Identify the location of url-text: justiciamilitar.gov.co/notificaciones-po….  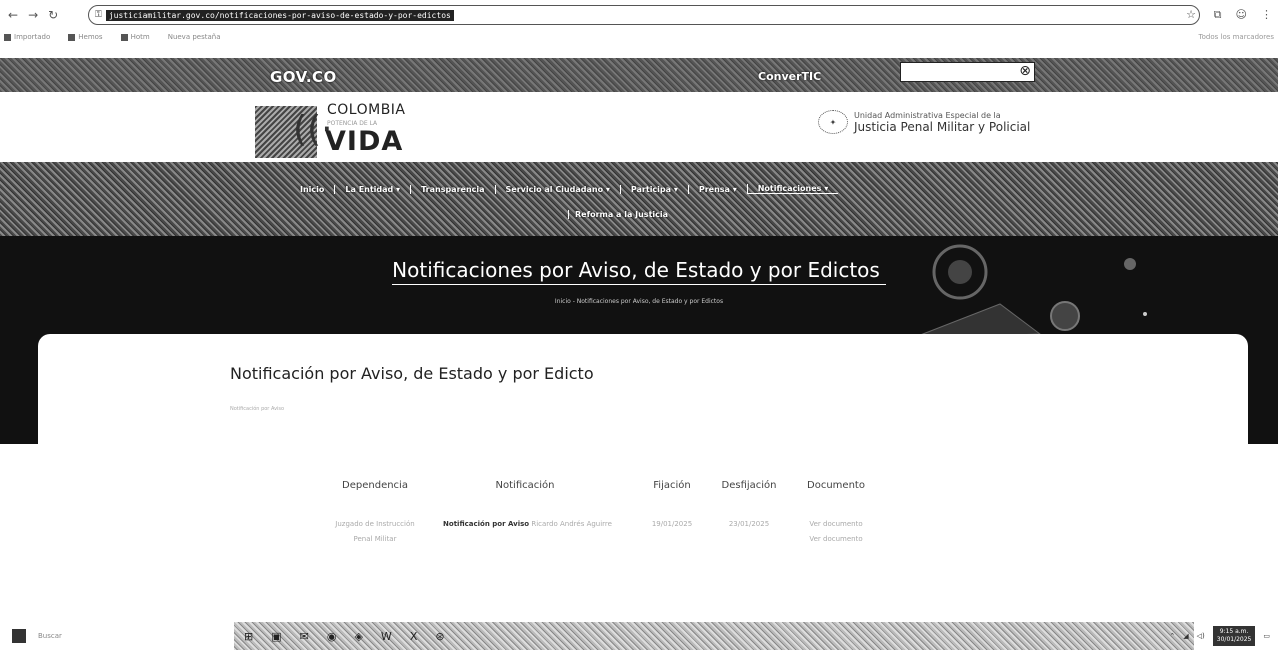
(279, 15).